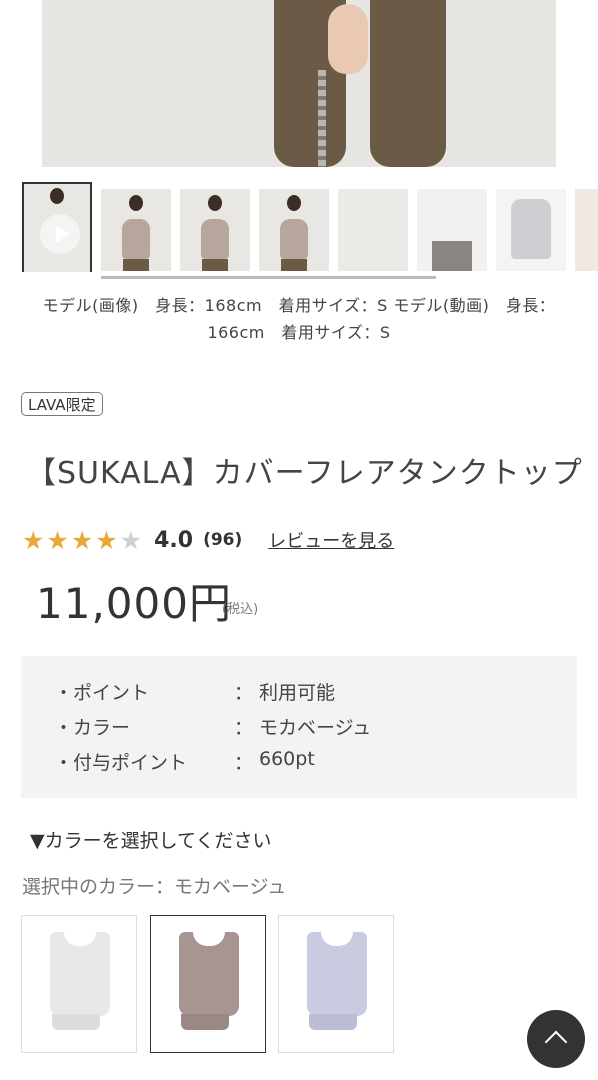  Describe the element at coordinates (322, 118) in the screenshot. I see `leggings-stripe` at that location.